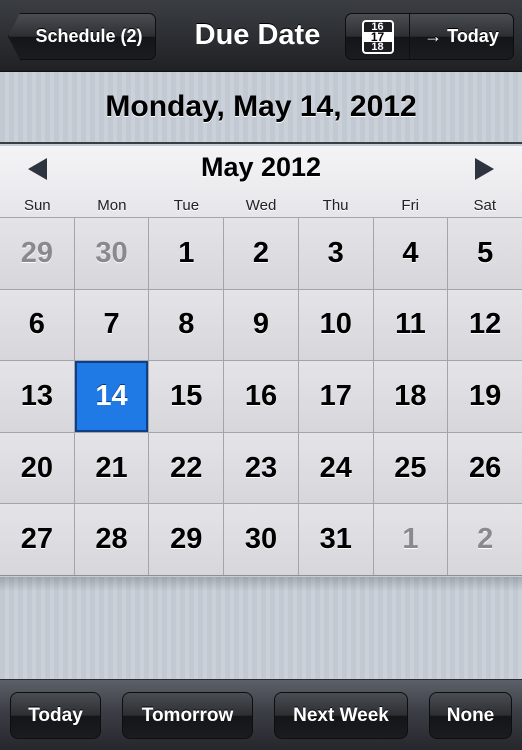  I want to click on calendar-day: 25, so click(410, 468).